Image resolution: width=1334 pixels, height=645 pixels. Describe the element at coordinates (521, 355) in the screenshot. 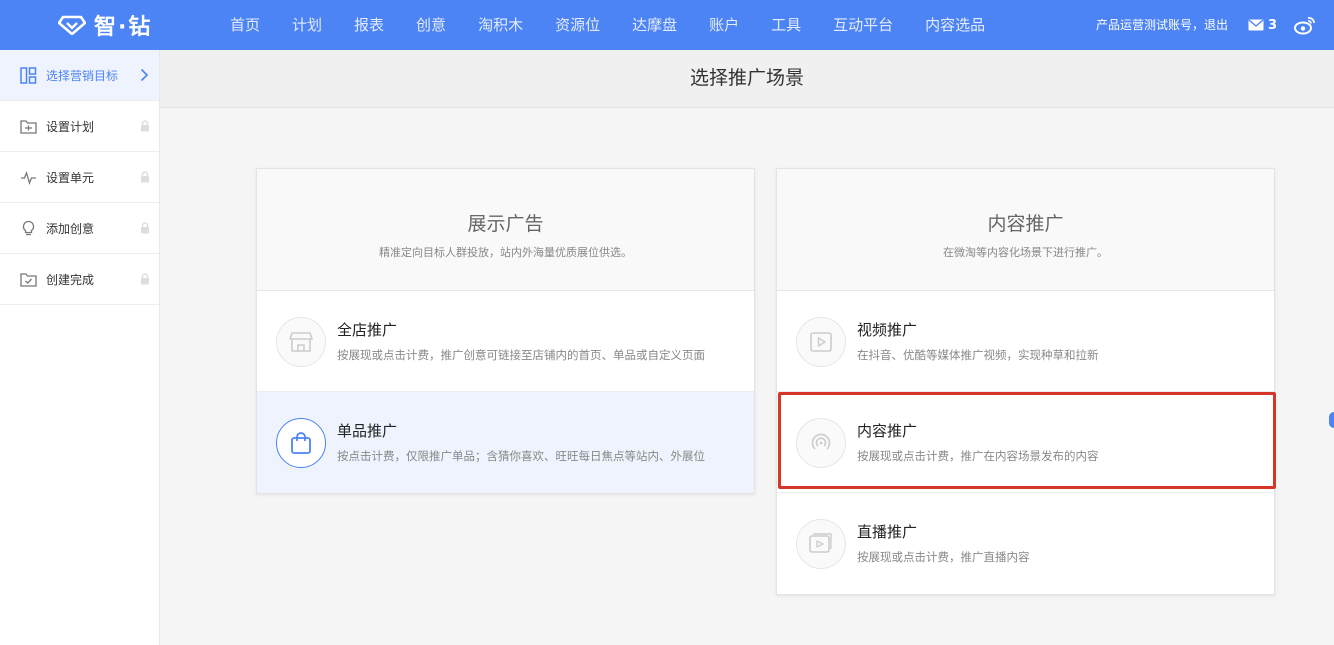

I see `option-description: 按展现或点击计费，推广创意可链接至店铺内的首页、单品或自定义页面` at that location.